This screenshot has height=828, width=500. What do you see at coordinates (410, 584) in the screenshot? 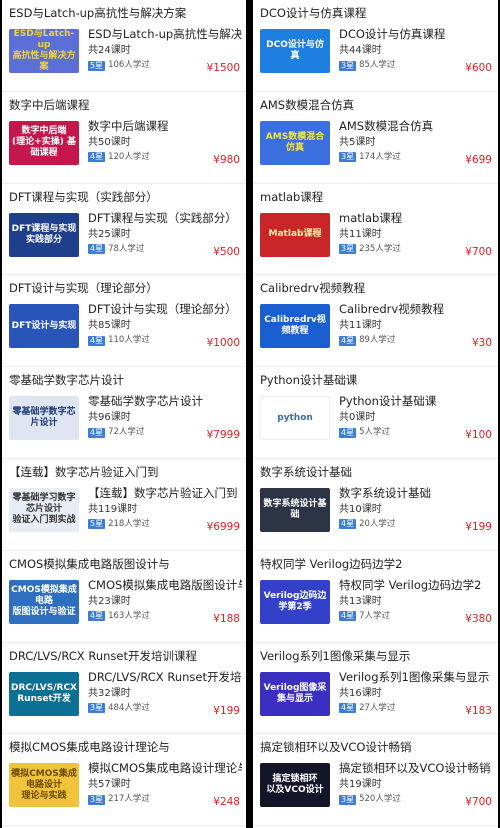
I see `course-name: 特权同学 Verilog边码边学2` at bounding box center [410, 584].